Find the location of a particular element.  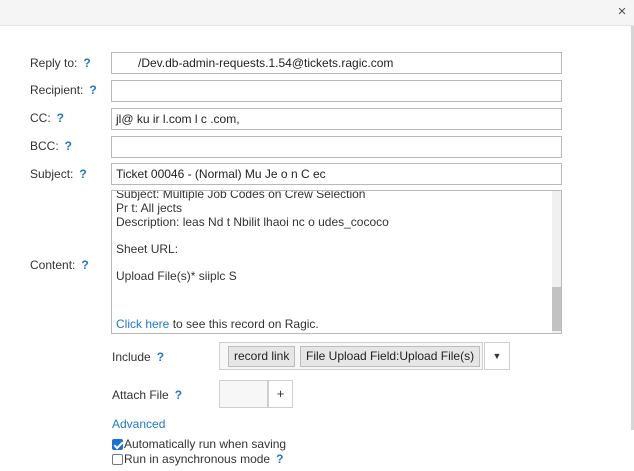

recipient-label: Recipient:? is located at coordinates (63, 90).